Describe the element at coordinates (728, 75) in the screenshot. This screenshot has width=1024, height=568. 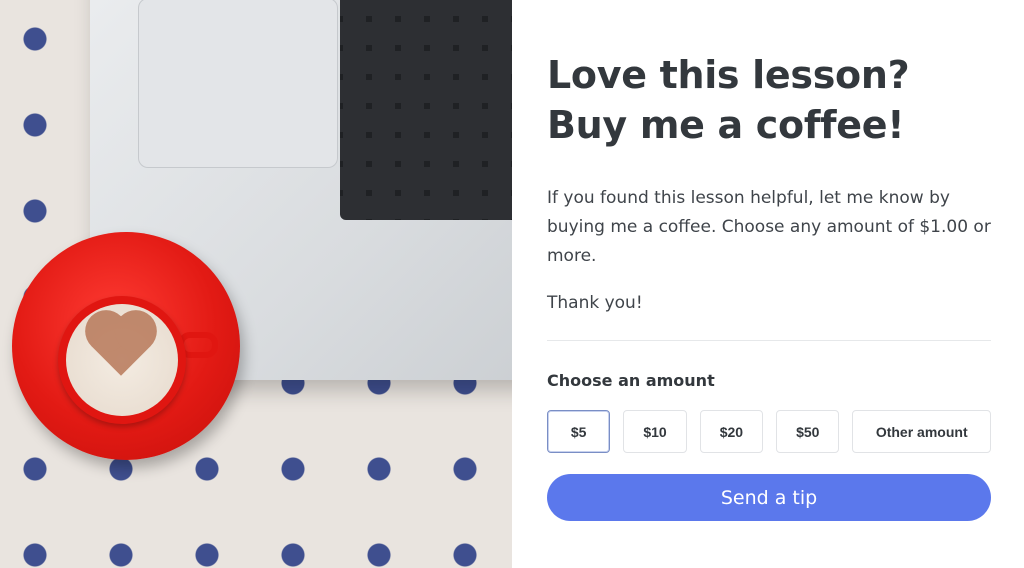
I see `title-line-1: Love this lesson?` at that location.